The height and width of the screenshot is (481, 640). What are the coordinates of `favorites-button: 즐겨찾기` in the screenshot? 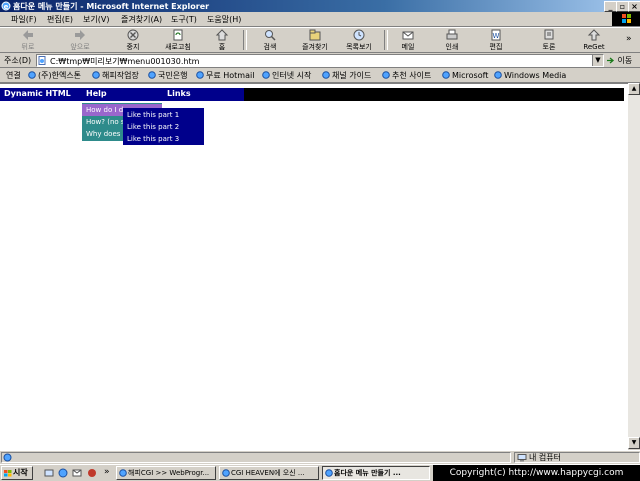 It's located at (315, 40).